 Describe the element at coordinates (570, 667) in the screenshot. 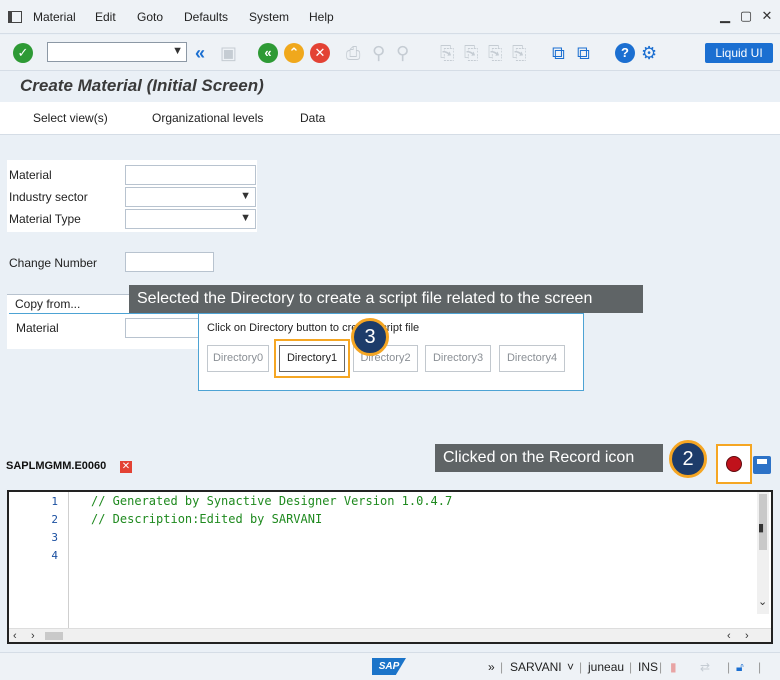

I see `chevron-down-icon: ˅` at that location.